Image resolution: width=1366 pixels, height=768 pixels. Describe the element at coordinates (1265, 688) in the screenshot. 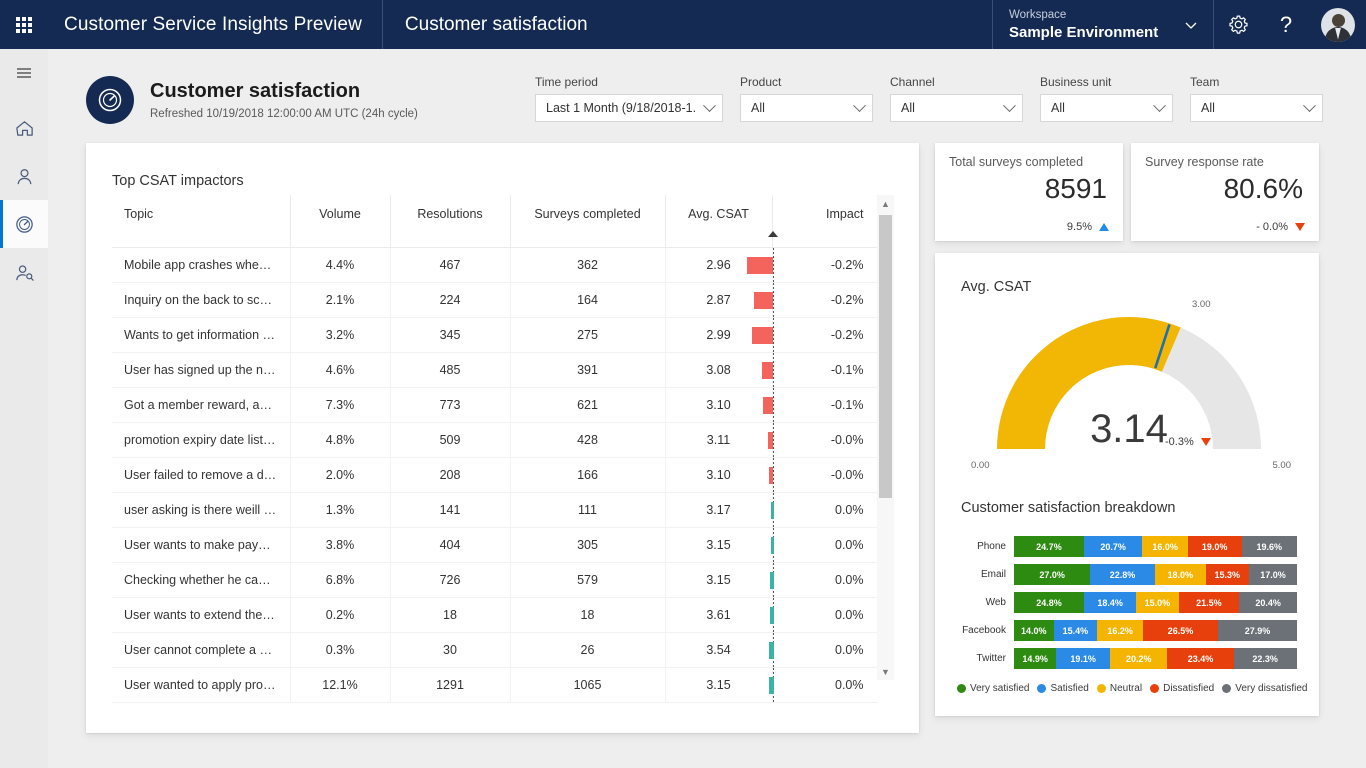

I see `legend-item: Very dissatisfied` at that location.